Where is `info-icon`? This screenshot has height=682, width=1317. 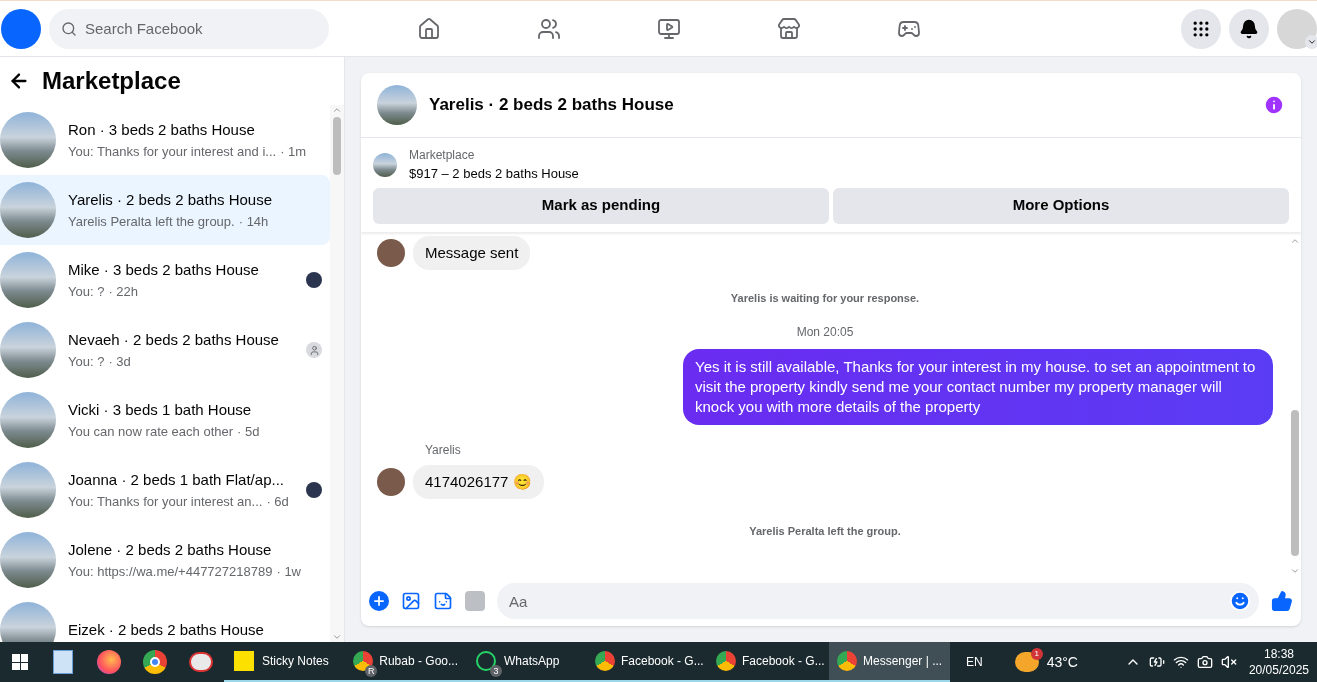 info-icon is located at coordinates (1274, 105).